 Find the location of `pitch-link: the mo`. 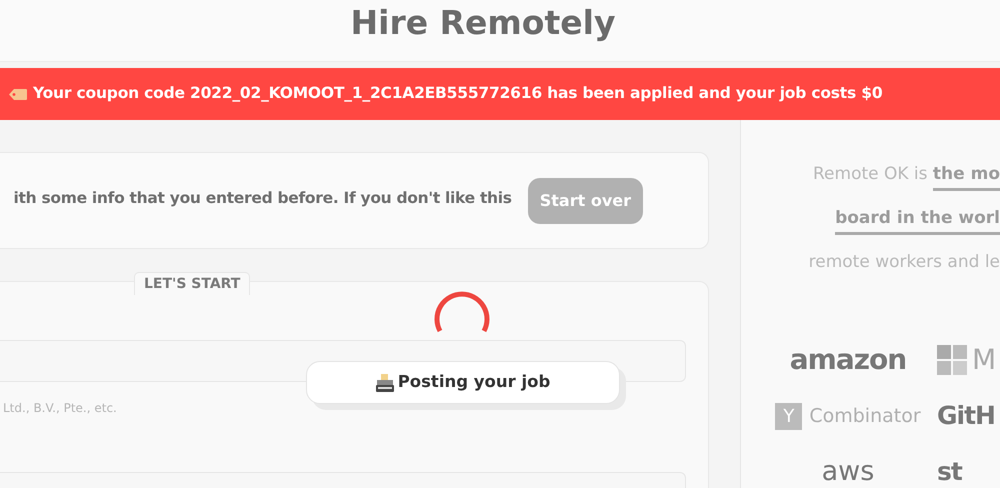

pitch-link: the mo is located at coordinates (966, 175).